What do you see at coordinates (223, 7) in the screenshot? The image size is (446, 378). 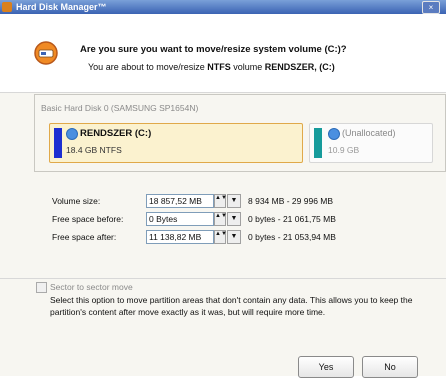 I see `title-bar: Hard Disk Manager™ ×` at bounding box center [223, 7].